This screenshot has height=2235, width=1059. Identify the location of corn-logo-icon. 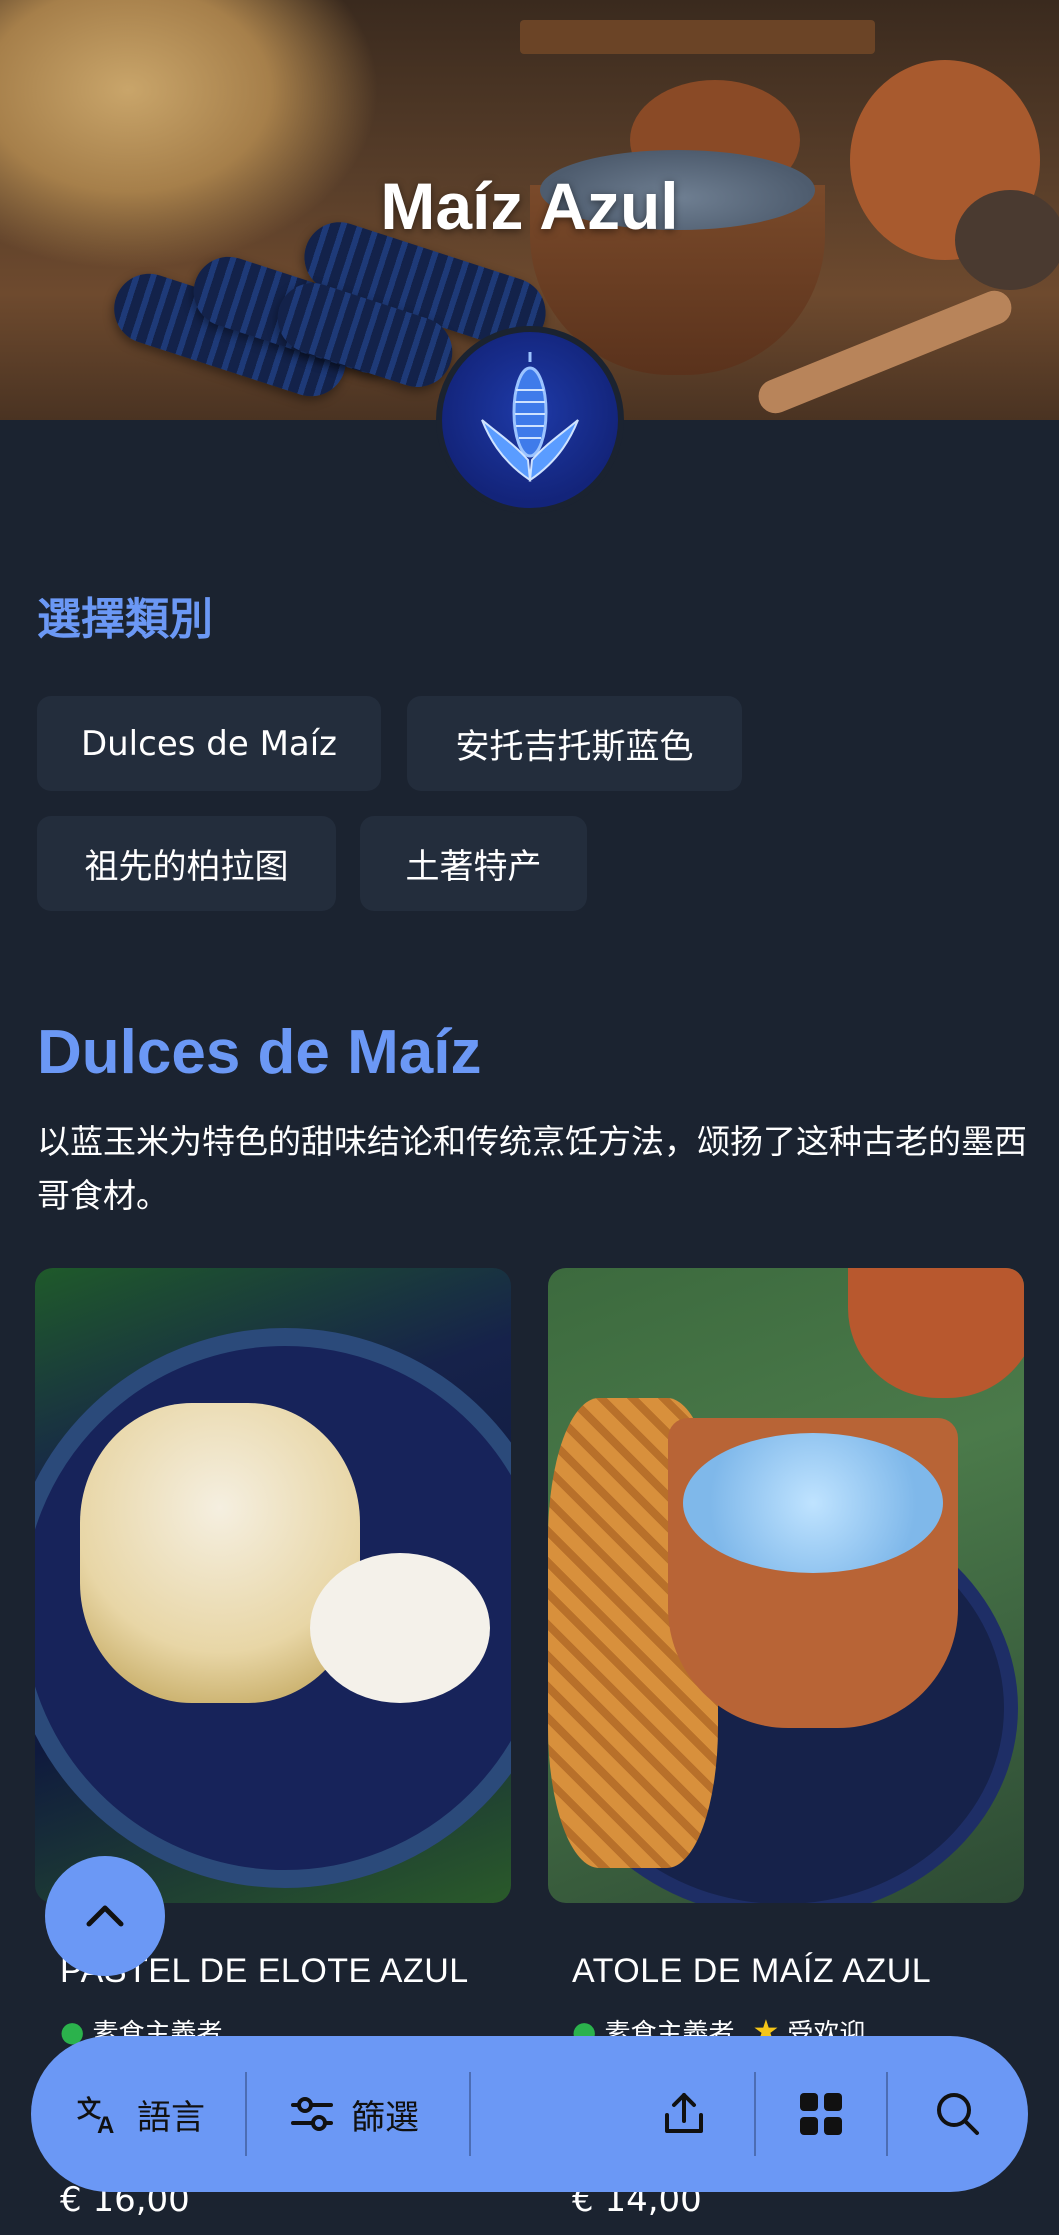
(530, 420).